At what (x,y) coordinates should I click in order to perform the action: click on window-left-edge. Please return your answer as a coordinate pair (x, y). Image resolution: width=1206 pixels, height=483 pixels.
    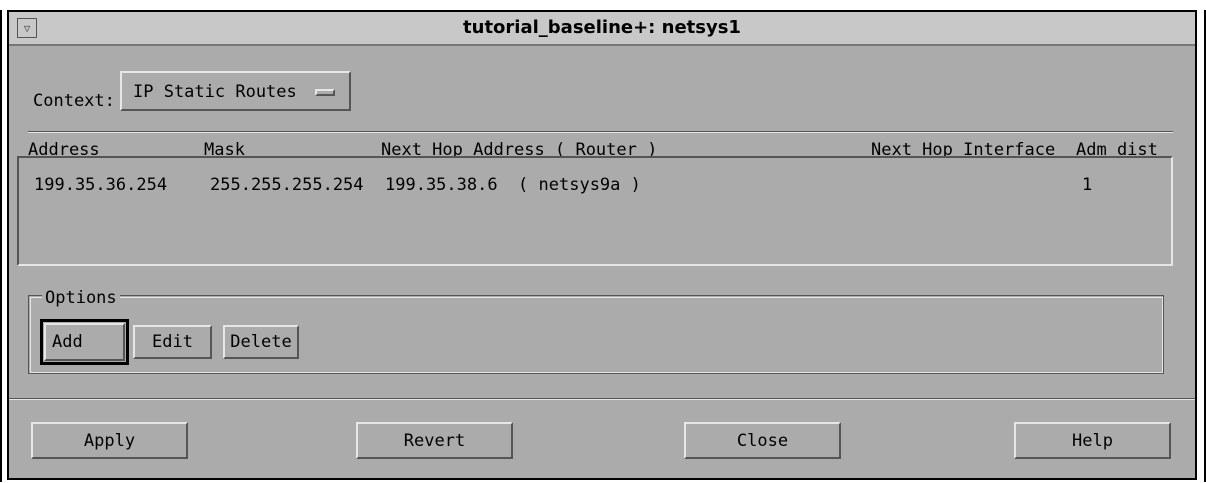
    Looking at the image, I should click on (3, 246).